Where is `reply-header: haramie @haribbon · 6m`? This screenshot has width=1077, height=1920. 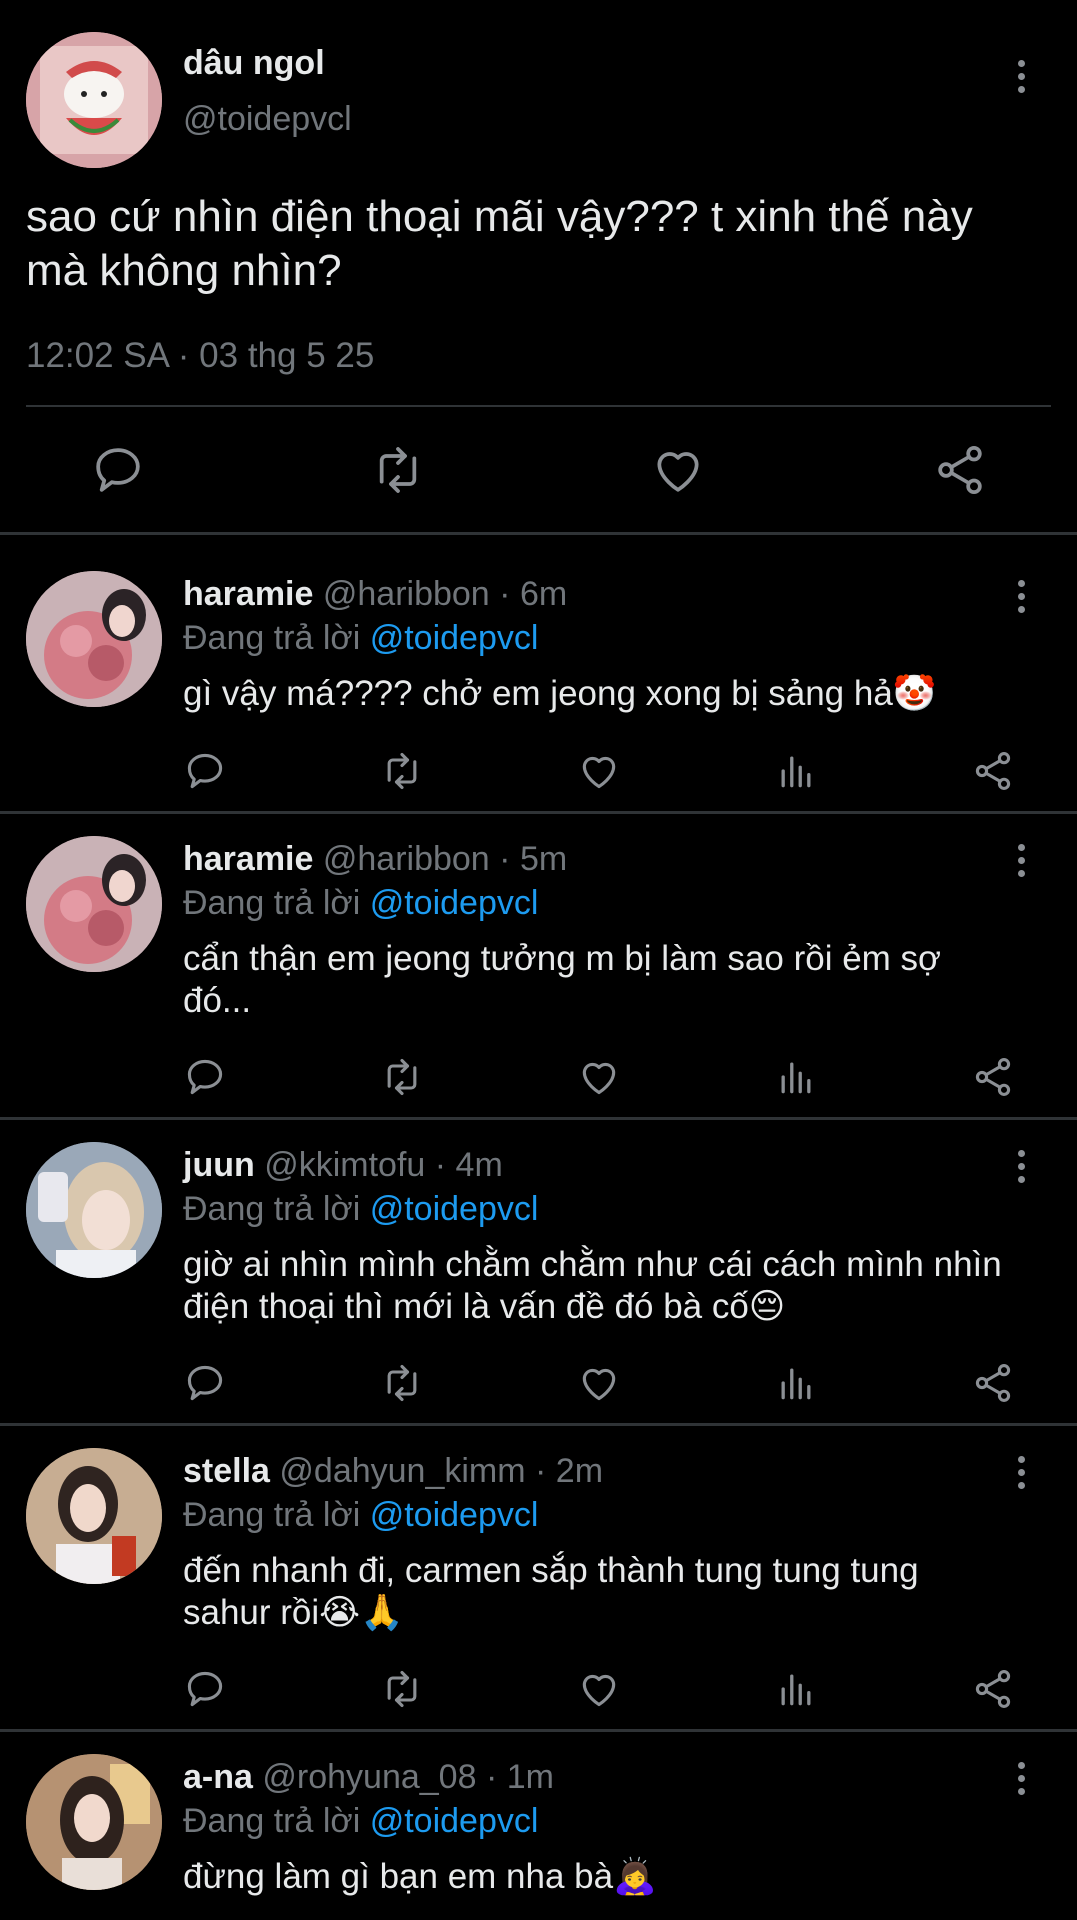
reply-header: haramie @haribbon · 6m is located at coordinates (375, 594).